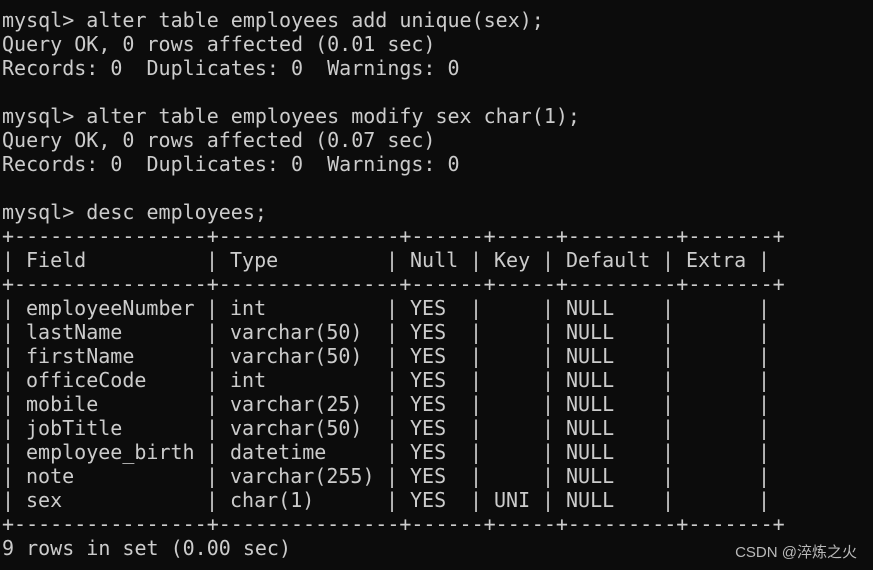  I want to click on header-null: Null, so click(434, 260).